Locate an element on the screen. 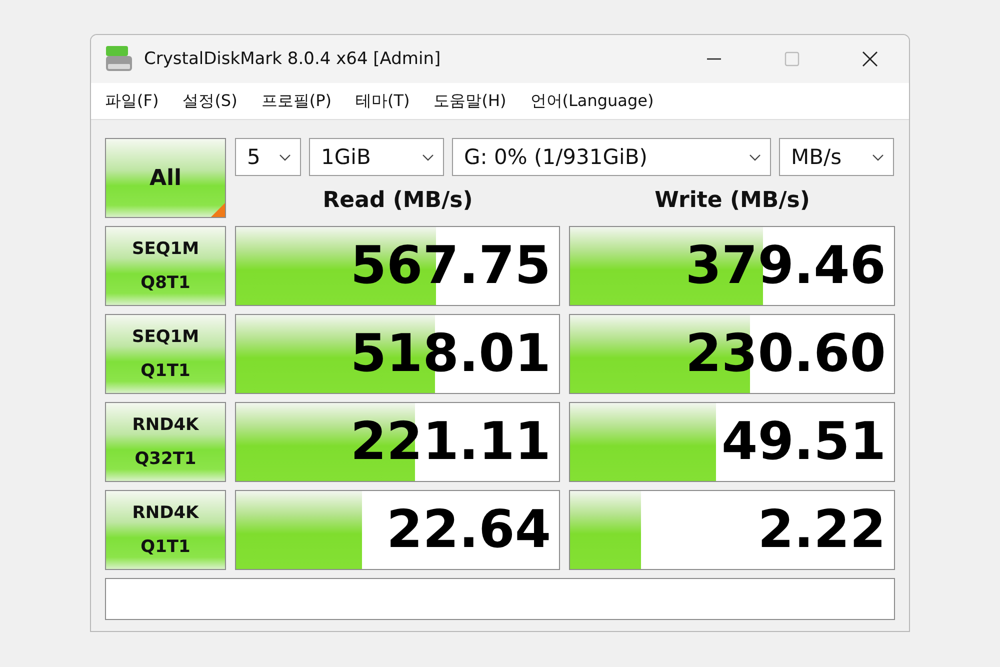 Image resolution: width=1000 pixels, height=667 pixels. menu-item: 프로필(P) is located at coordinates (296, 101).